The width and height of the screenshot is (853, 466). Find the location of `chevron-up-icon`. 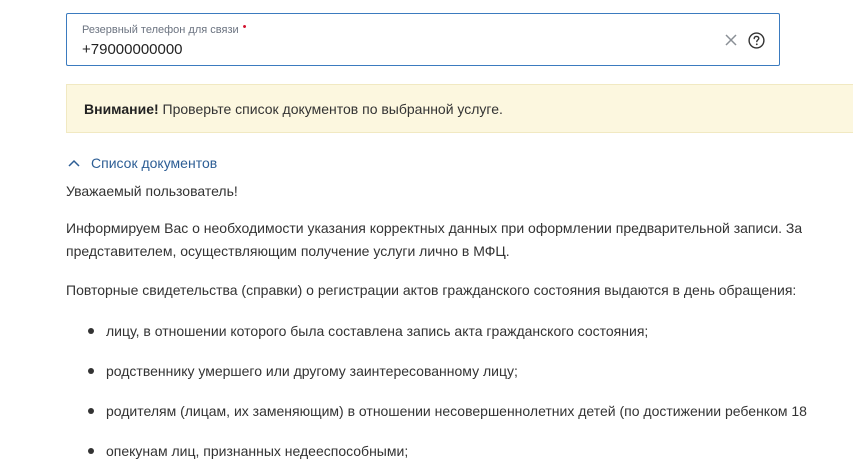

chevron-up-icon is located at coordinates (74, 163).